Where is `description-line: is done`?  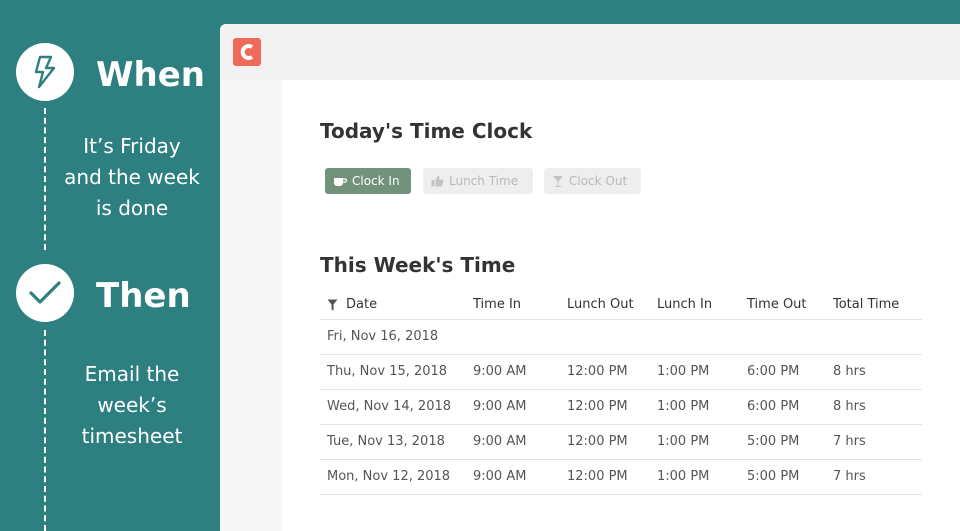 description-line: is done is located at coordinates (132, 208).